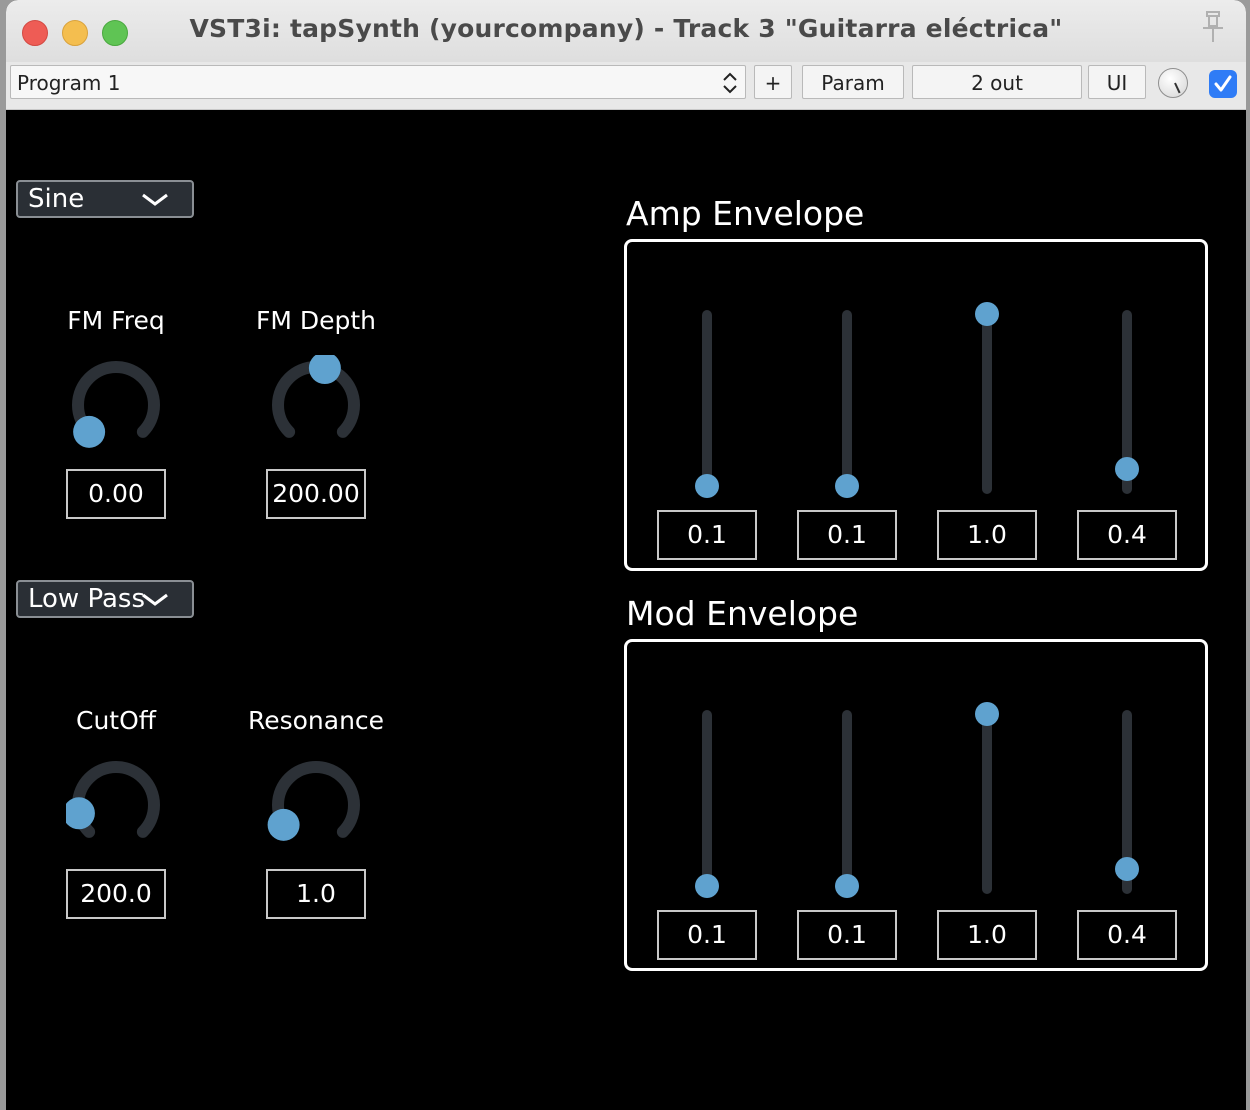 The height and width of the screenshot is (1110, 1250). Describe the element at coordinates (316, 494) in the screenshot. I see `fm-depth-value: 200.00` at that location.